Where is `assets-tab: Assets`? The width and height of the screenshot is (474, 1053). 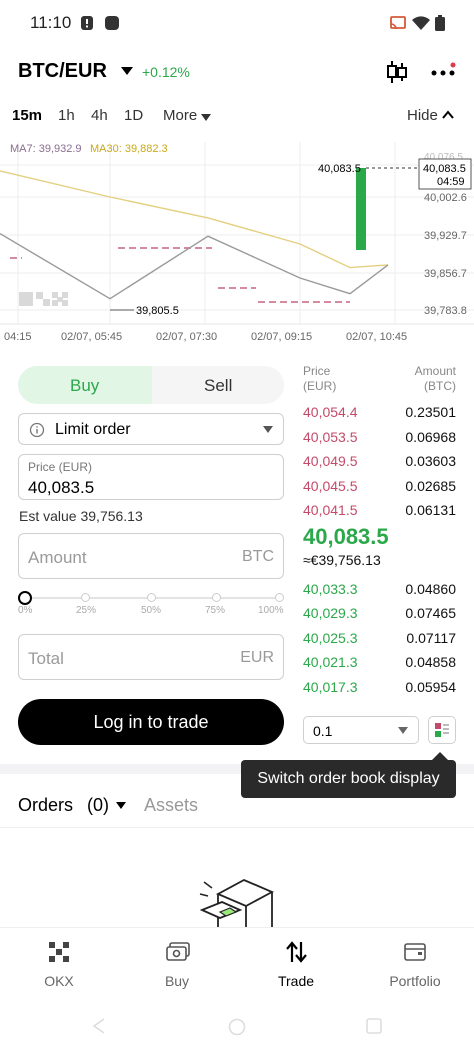 assets-tab: Assets is located at coordinates (171, 805).